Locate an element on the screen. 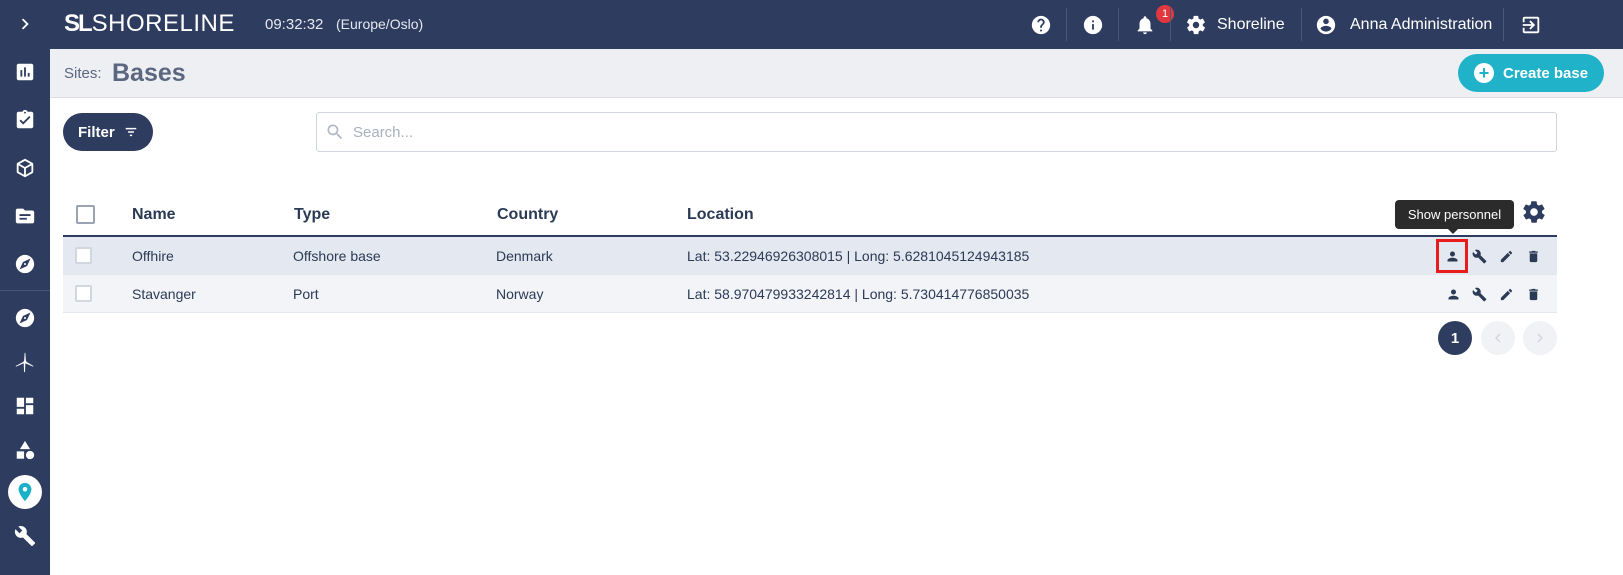  cell-country: Norway is located at coordinates (520, 294).